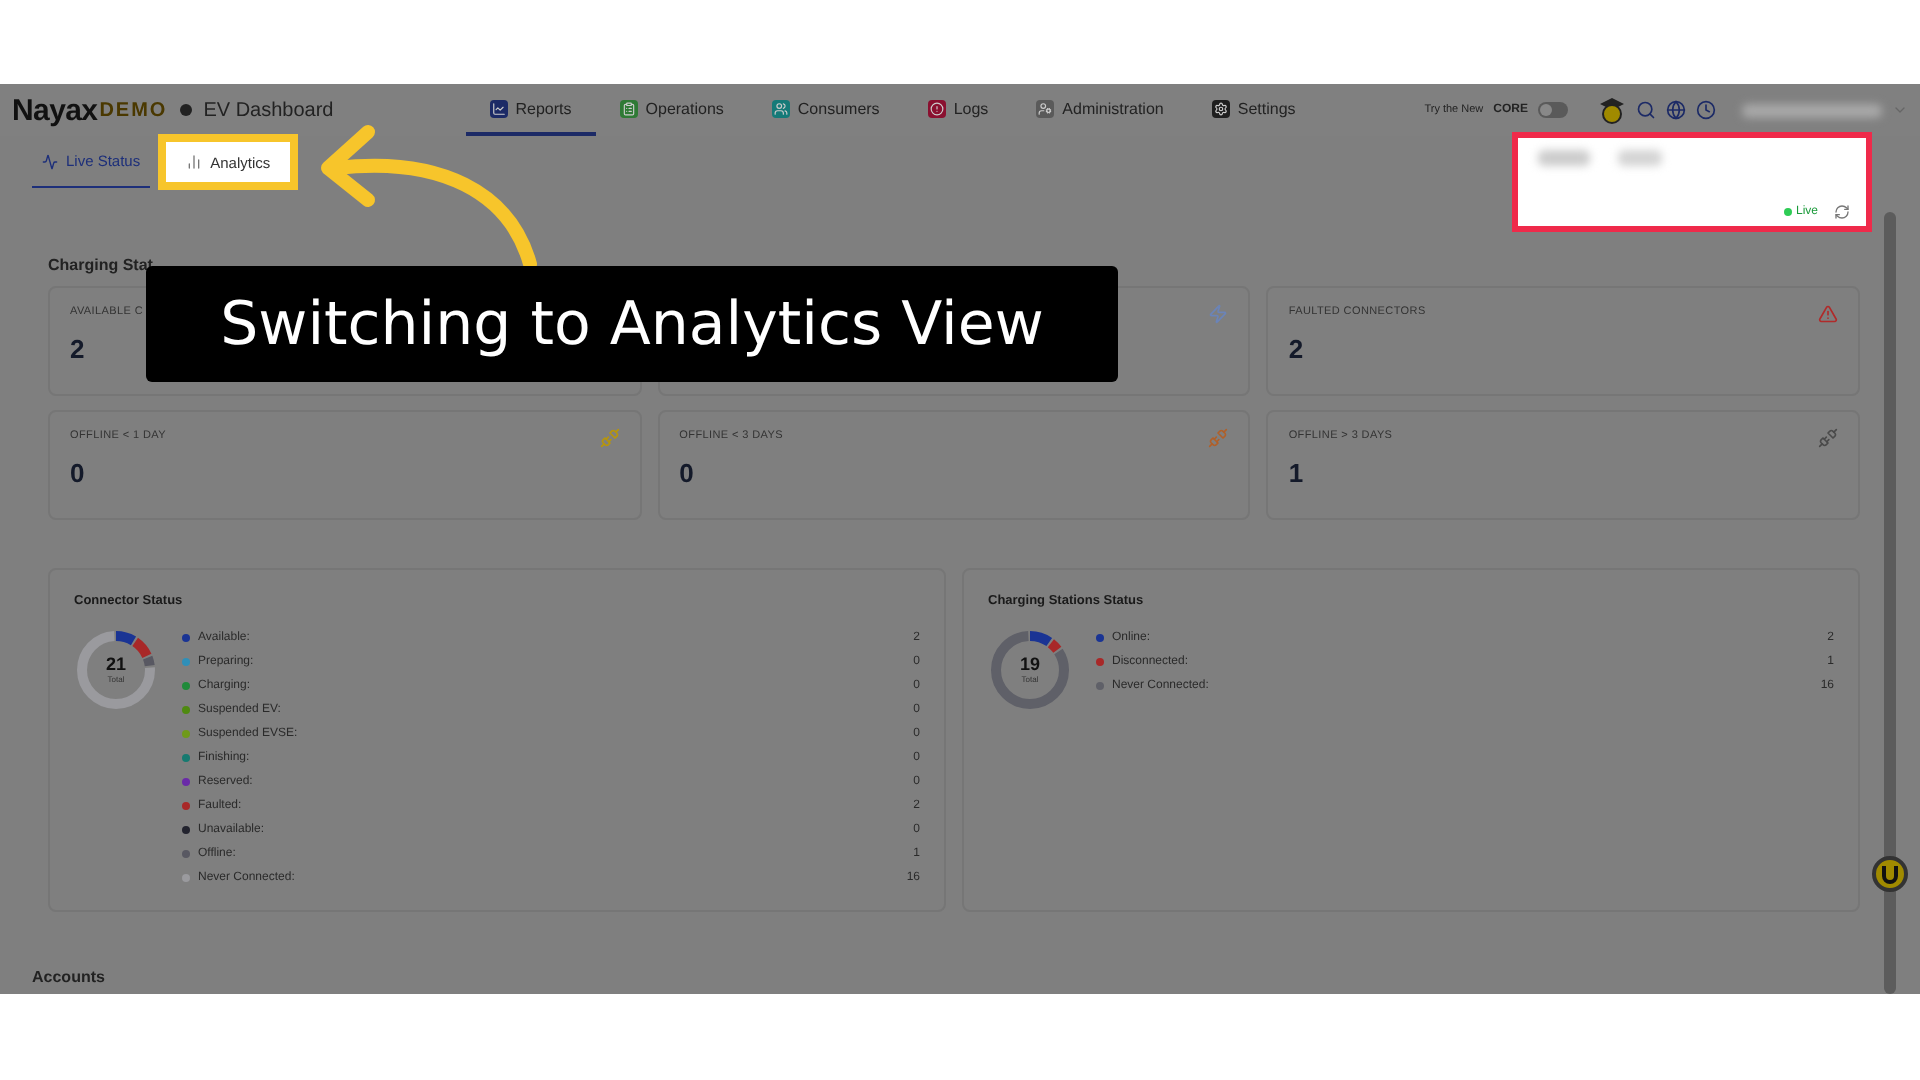 Image resolution: width=1920 pixels, height=1080 pixels. Describe the element at coordinates (1553, 110) in the screenshot. I see `toggle-switch` at that location.